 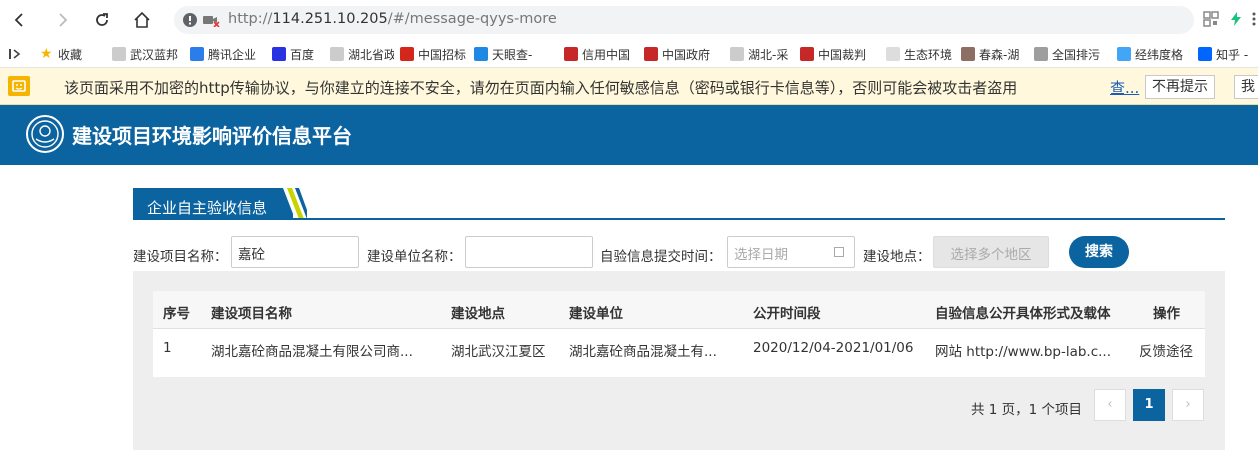 I want to click on bookmark-label: 武汉蓝邦, so click(x=154, y=54).